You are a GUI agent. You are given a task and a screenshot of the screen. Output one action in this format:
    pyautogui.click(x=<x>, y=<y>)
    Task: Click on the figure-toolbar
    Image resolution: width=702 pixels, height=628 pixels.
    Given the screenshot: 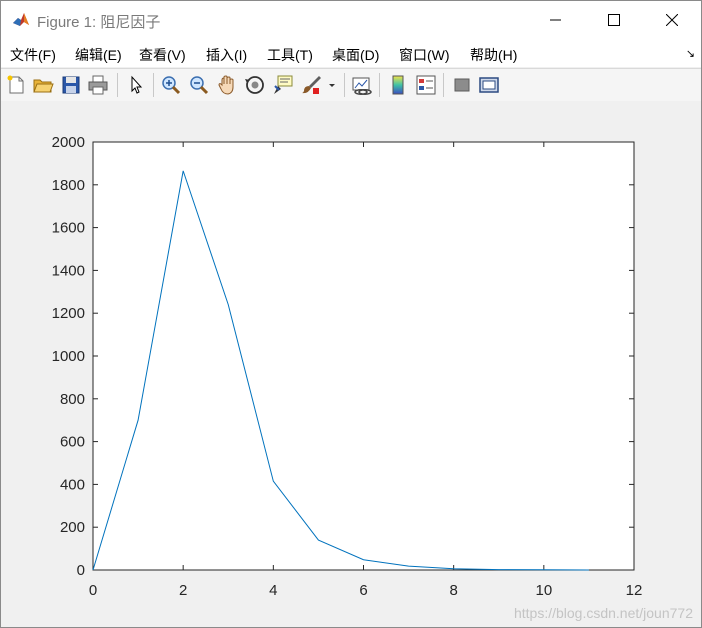 What is the action you would take?
    pyautogui.click(x=351, y=85)
    